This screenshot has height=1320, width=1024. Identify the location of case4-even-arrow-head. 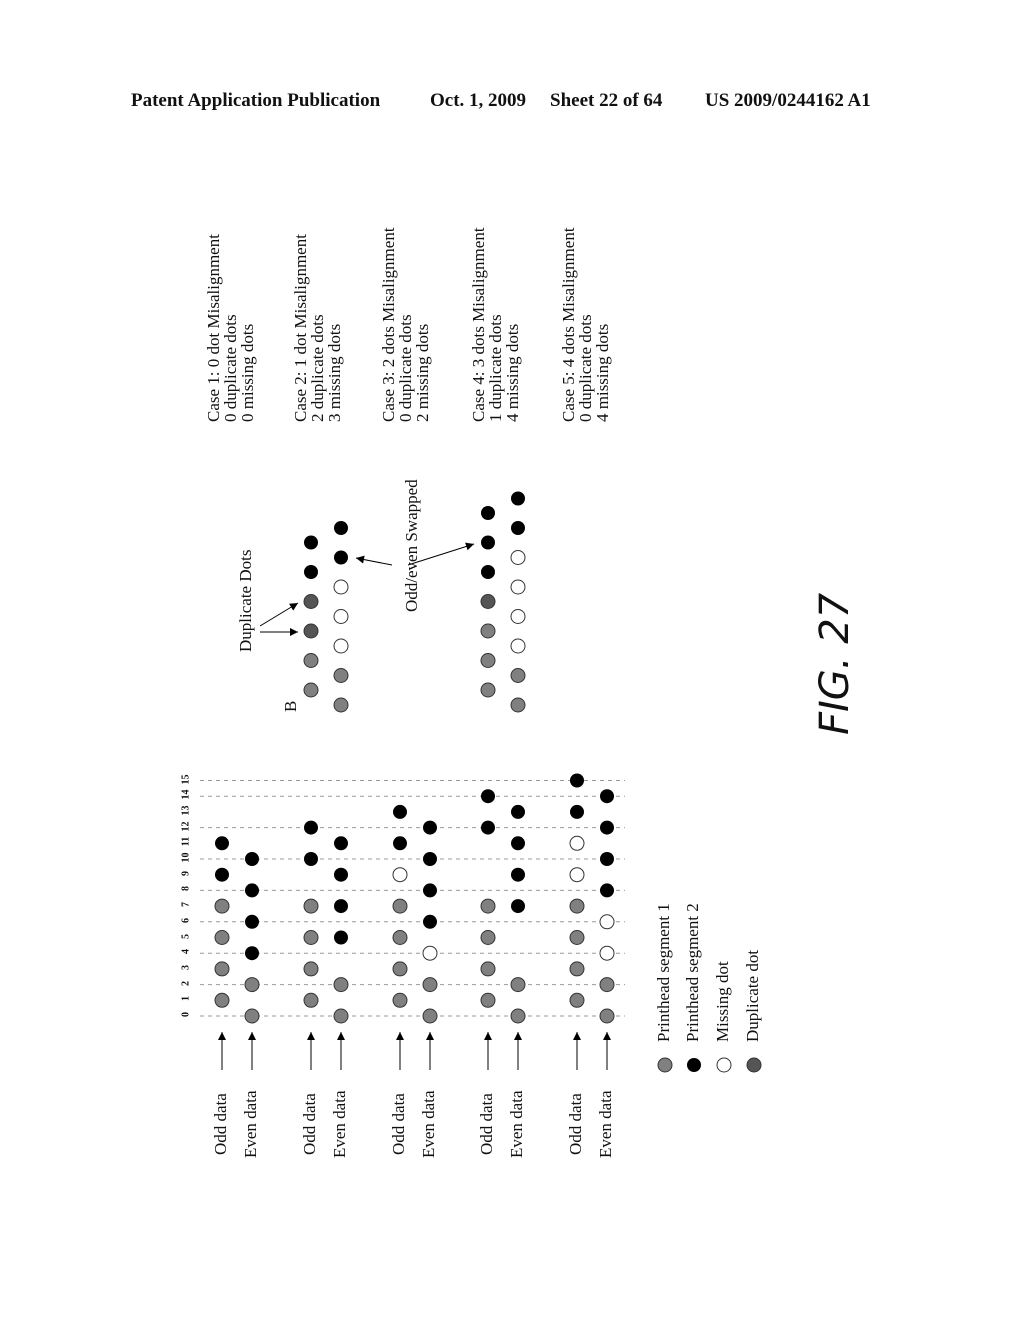
(518, 1036).